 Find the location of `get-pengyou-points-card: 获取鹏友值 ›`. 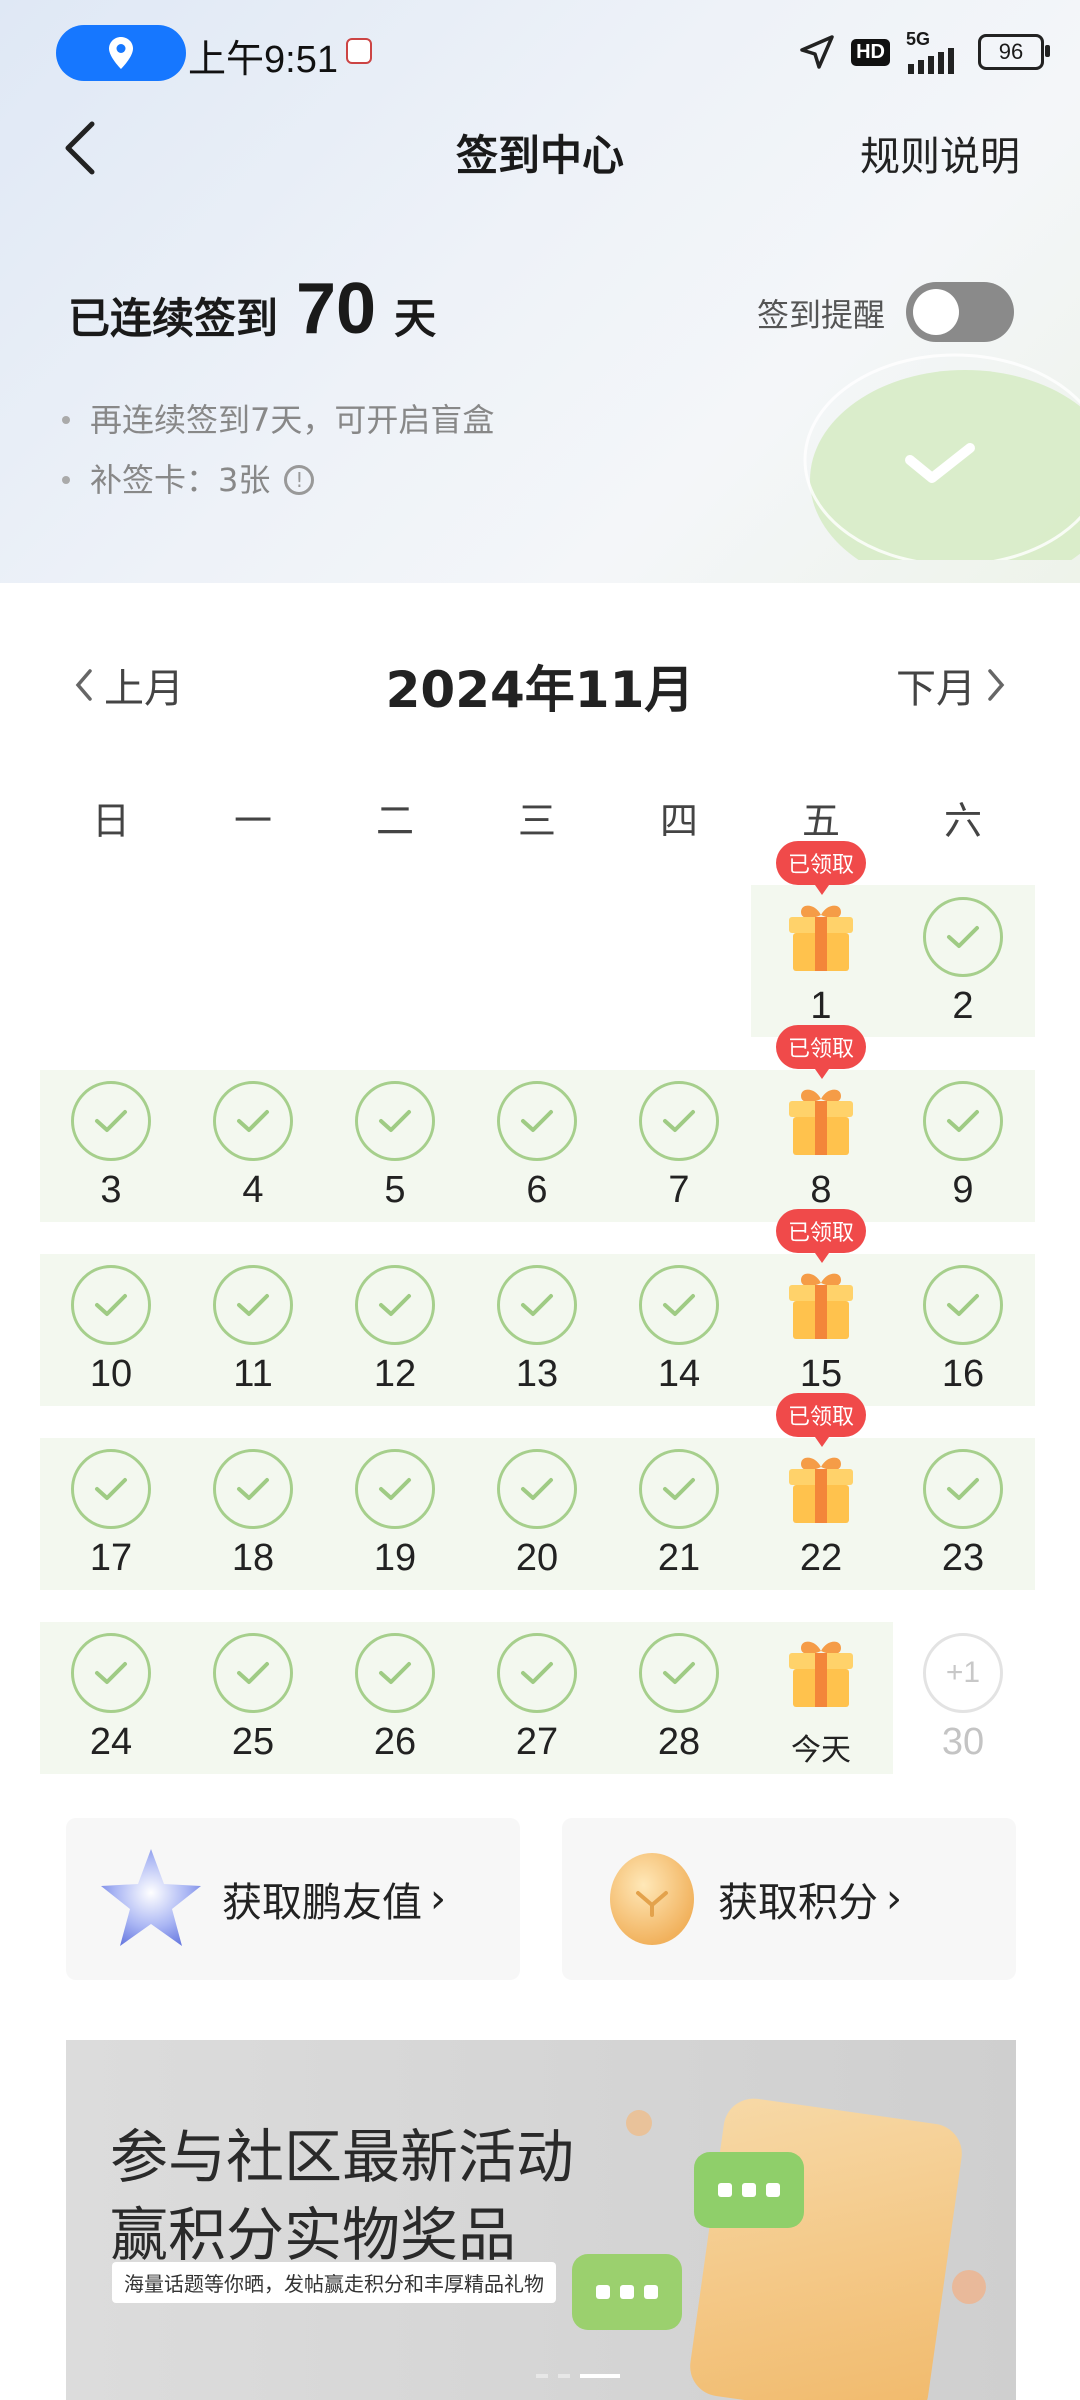

get-pengyou-points-card: 获取鹏友值 › is located at coordinates (293, 1899).